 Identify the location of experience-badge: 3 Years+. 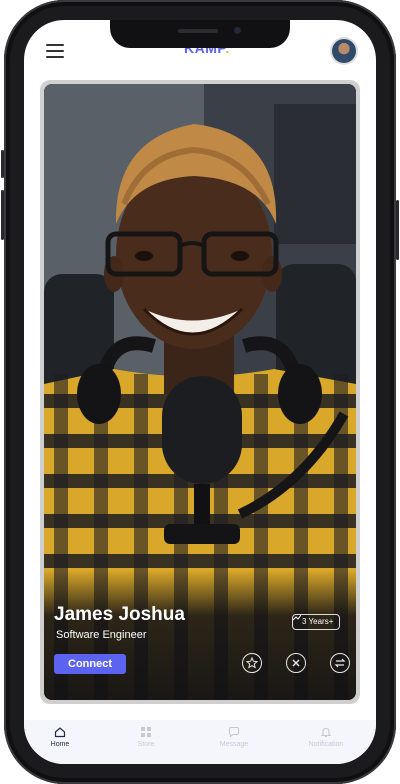
(316, 622).